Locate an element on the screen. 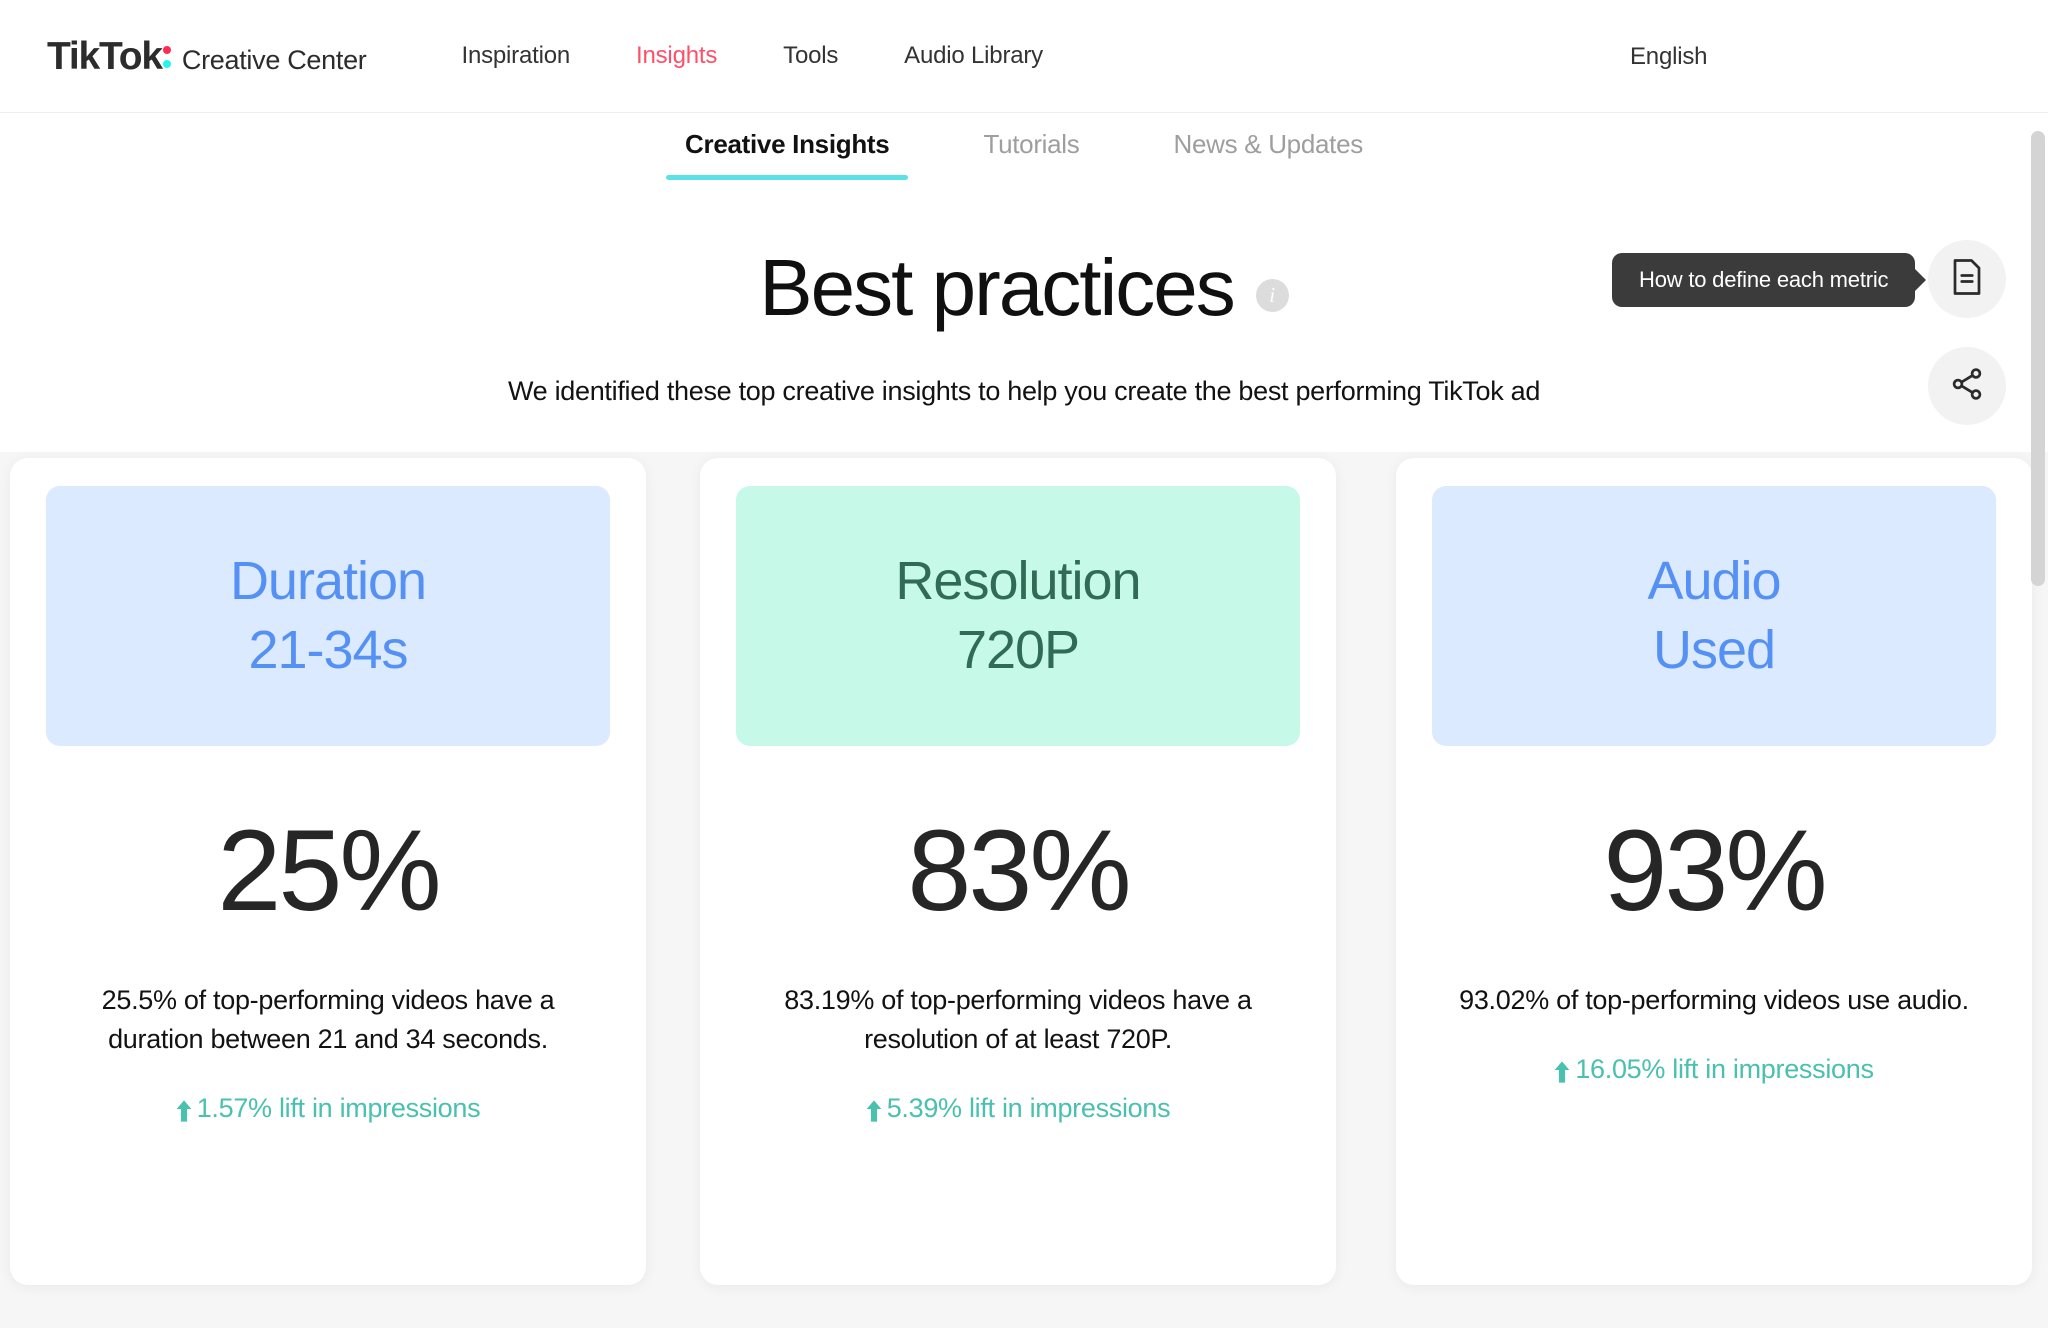 The height and width of the screenshot is (1328, 2048). tiktok-colon-icon is located at coordinates (168, 54).